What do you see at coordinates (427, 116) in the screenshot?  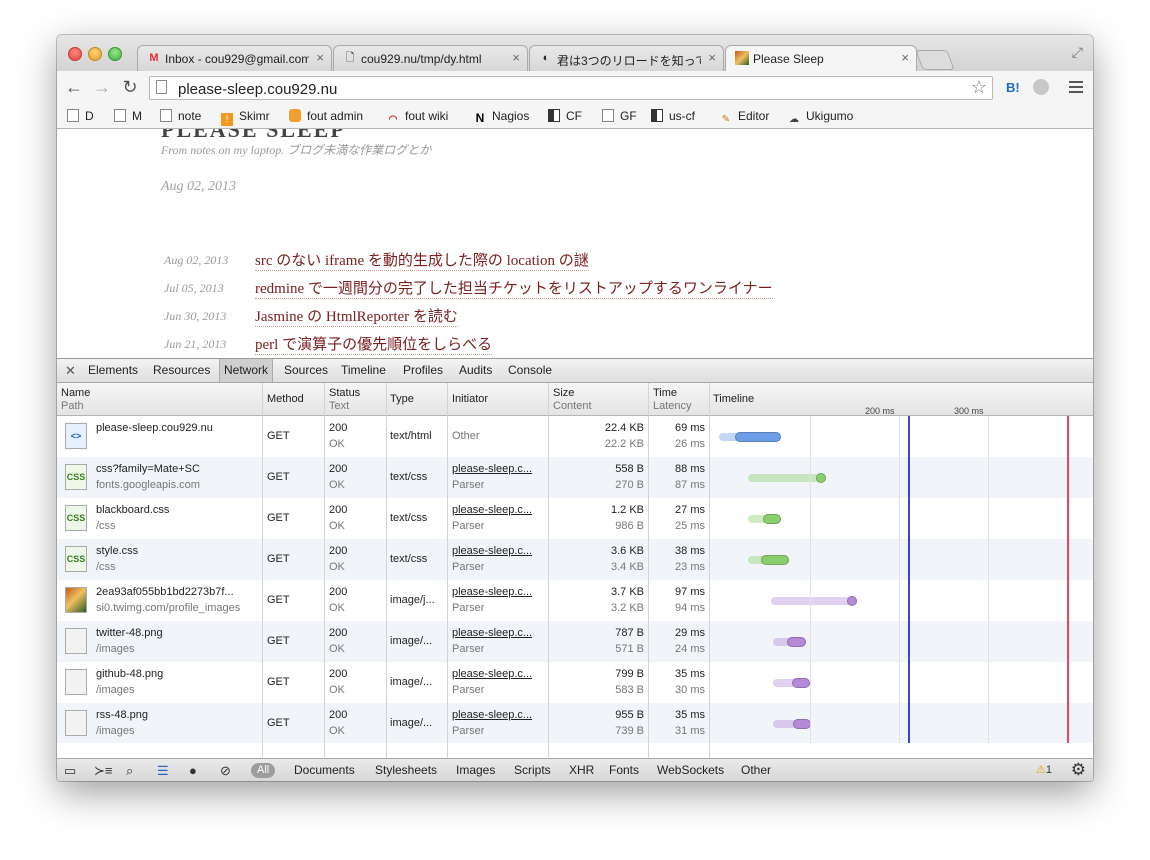 I see `bookmark-label: fout wiki` at bounding box center [427, 116].